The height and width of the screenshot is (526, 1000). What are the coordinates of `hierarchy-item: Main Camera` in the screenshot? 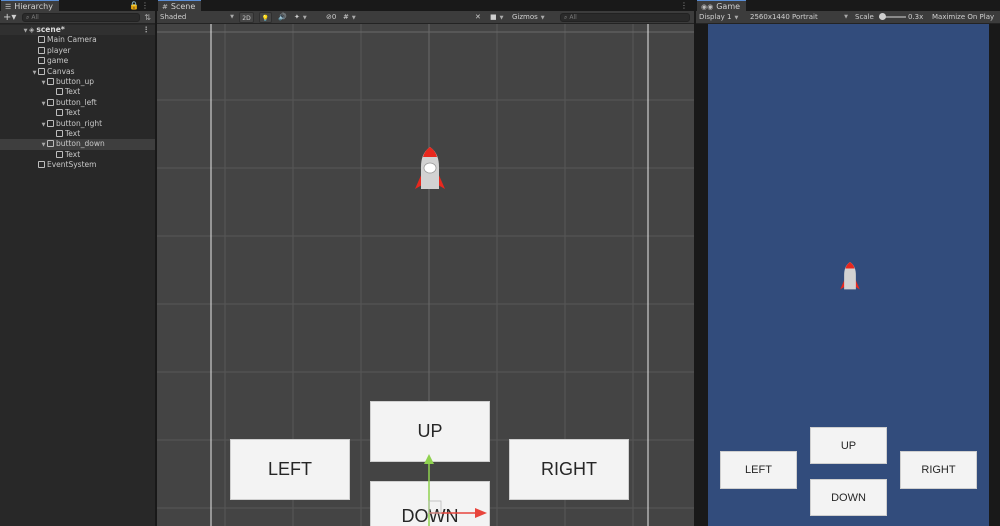 It's located at (77, 40).